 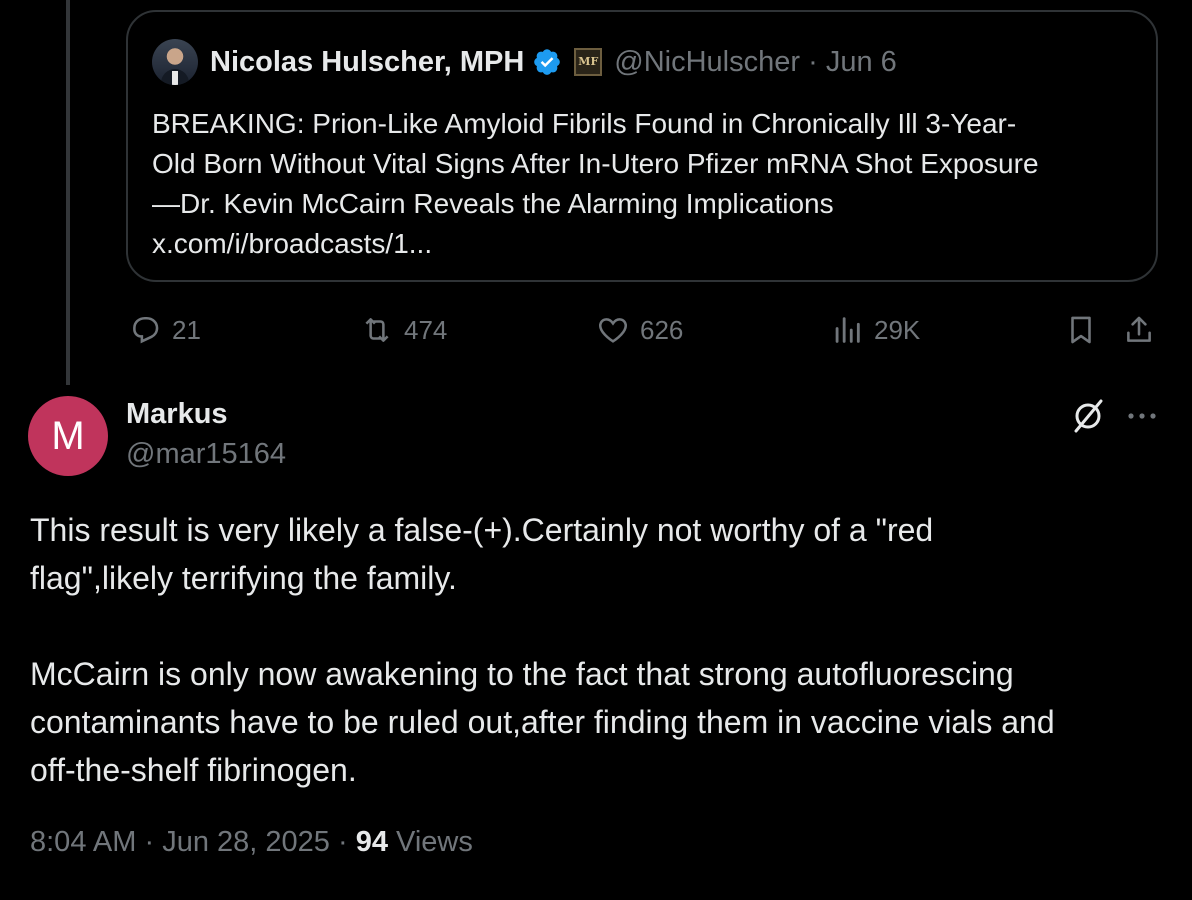 What do you see at coordinates (1139, 329) in the screenshot?
I see `share-icon` at bounding box center [1139, 329].